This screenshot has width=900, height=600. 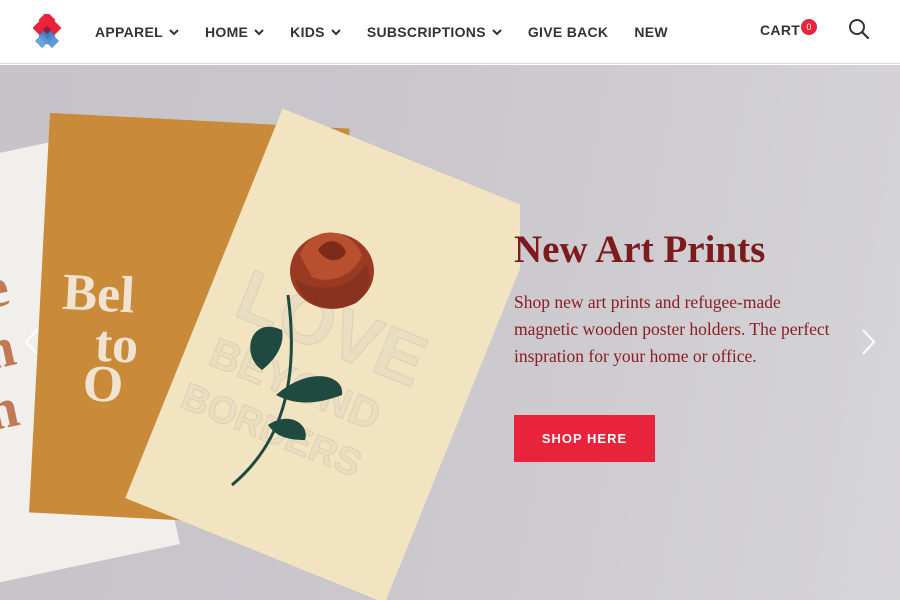 What do you see at coordinates (859, 29) in the screenshot?
I see `search-icon` at bounding box center [859, 29].